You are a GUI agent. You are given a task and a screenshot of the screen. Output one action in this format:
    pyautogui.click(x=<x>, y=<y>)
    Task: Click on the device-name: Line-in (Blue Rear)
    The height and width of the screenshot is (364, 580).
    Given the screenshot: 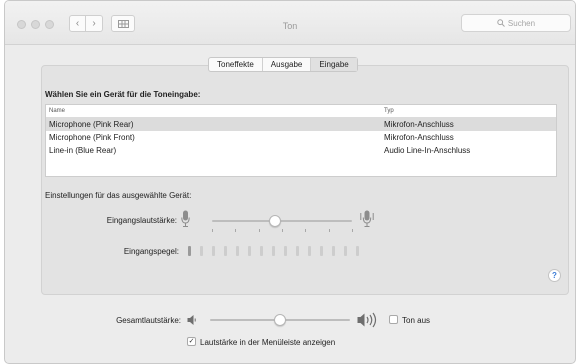 What is the action you would take?
    pyautogui.click(x=83, y=150)
    